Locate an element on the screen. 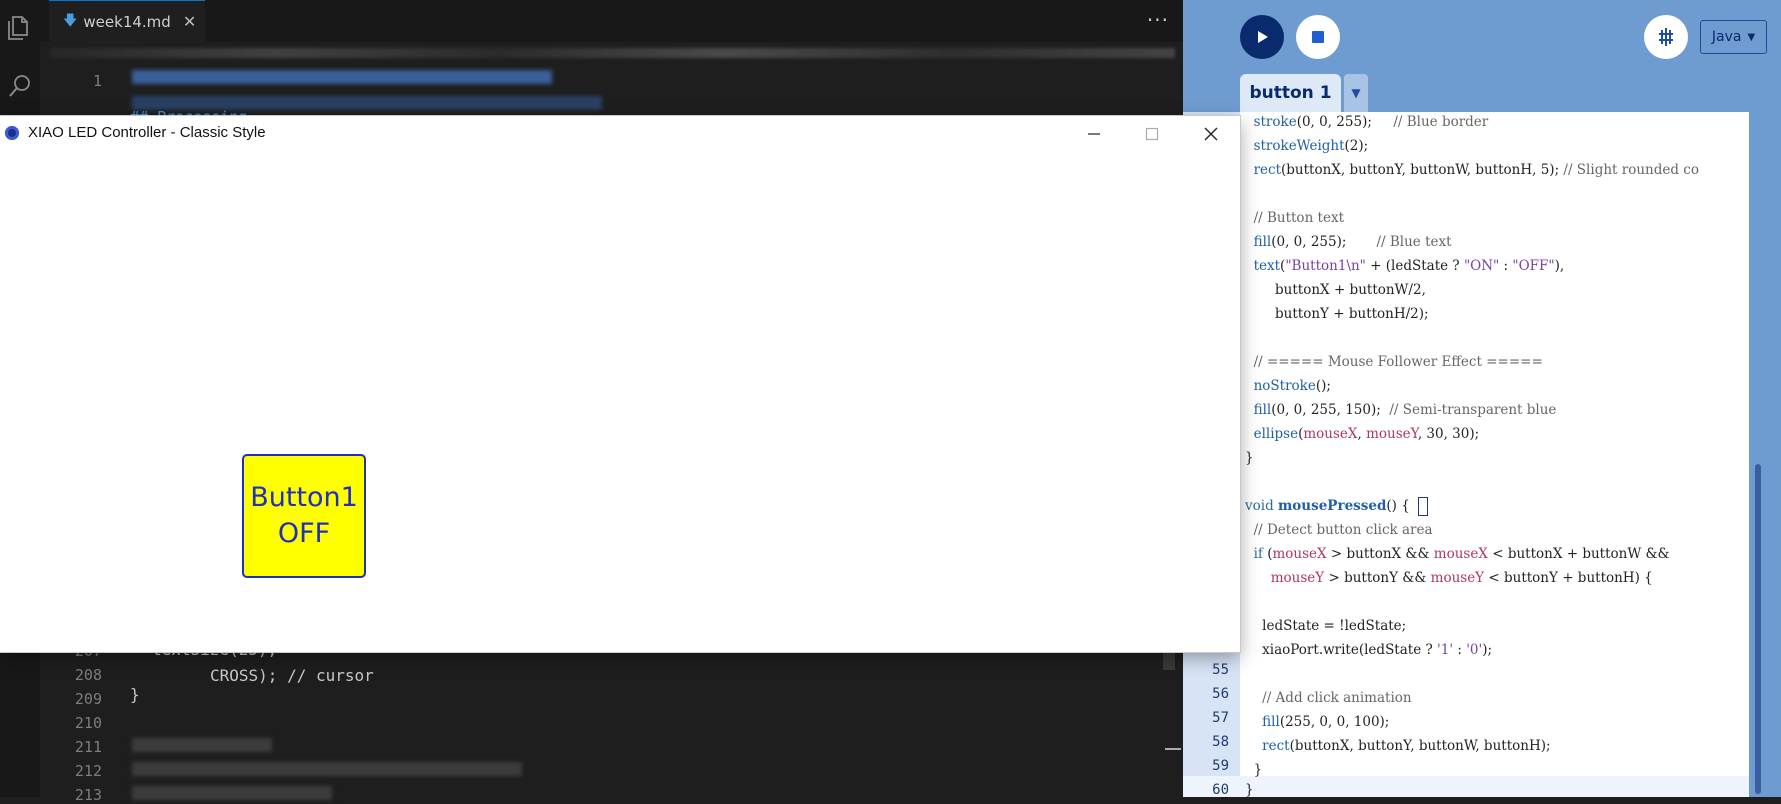 This screenshot has width=1781, height=804. code-line: ledState = !ledState; is located at coordinates (1326, 626).